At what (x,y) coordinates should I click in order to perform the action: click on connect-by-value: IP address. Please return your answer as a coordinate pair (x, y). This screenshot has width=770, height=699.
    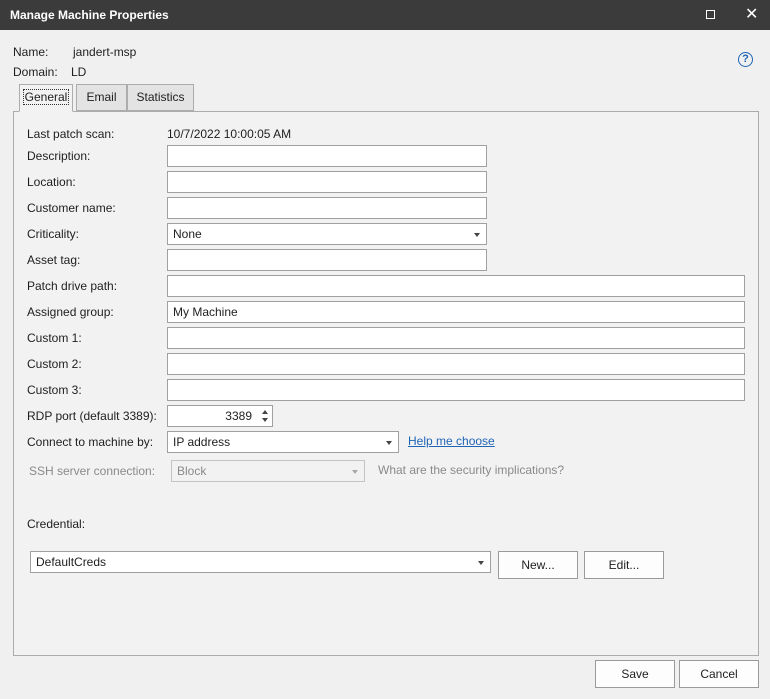
    Looking at the image, I should click on (202, 442).